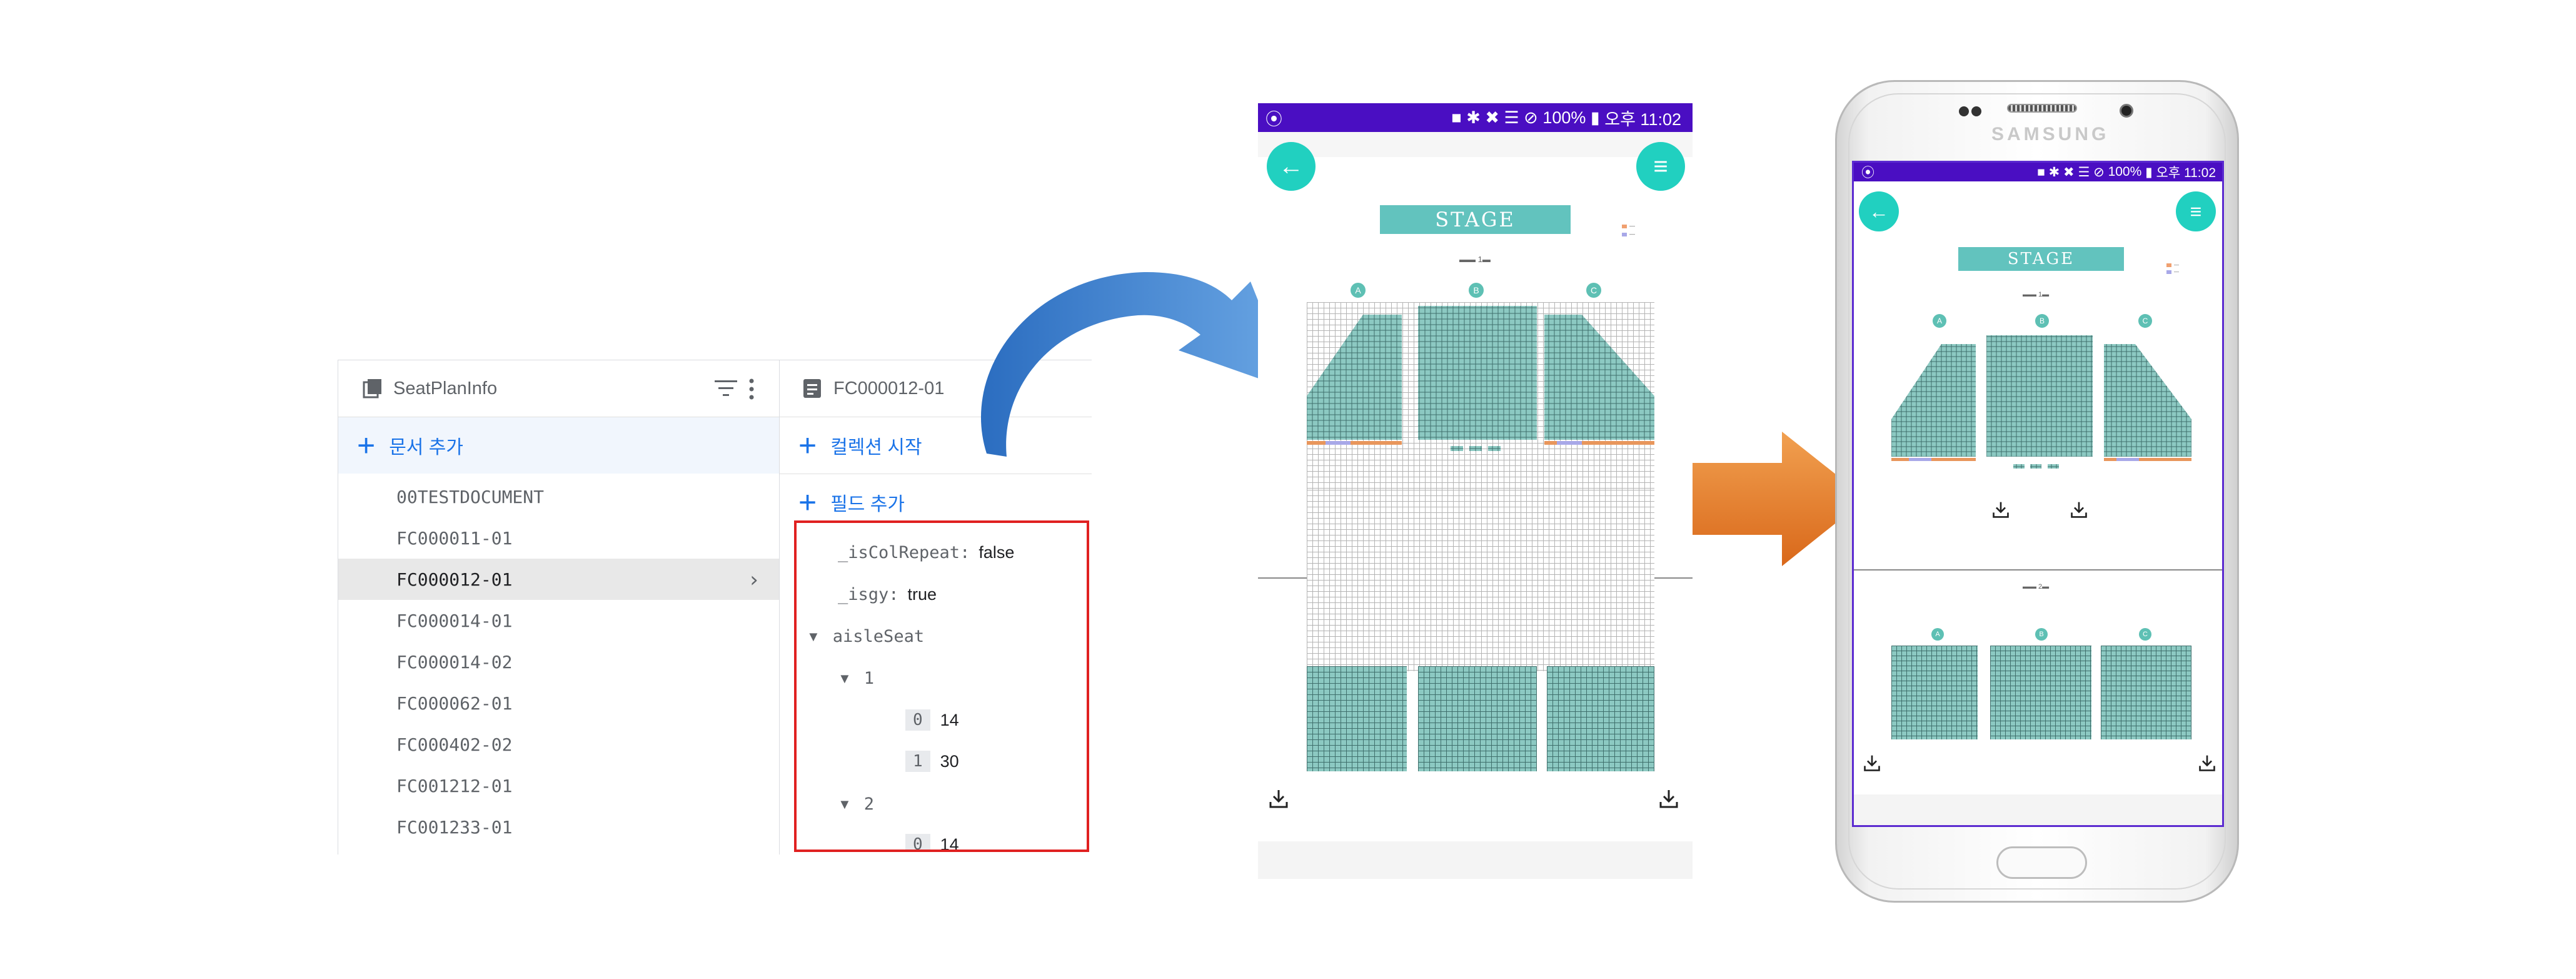 This screenshot has height=979, width=2576. What do you see at coordinates (878, 636) in the screenshot?
I see `field-key: aisleSeat` at bounding box center [878, 636].